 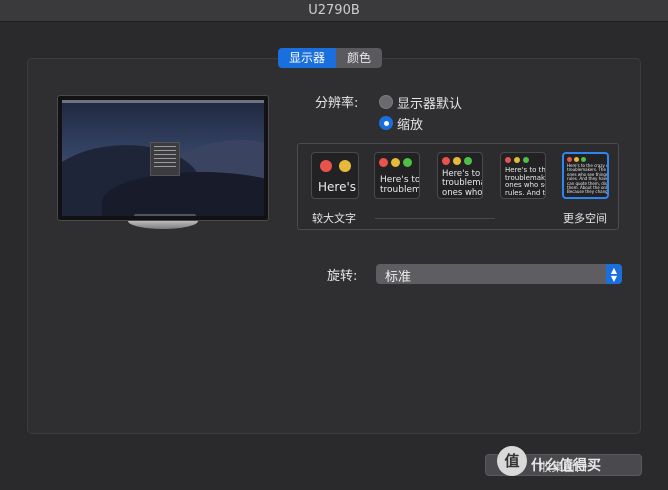 I want to click on watermark-text: 什么值得买, so click(x=566, y=466).